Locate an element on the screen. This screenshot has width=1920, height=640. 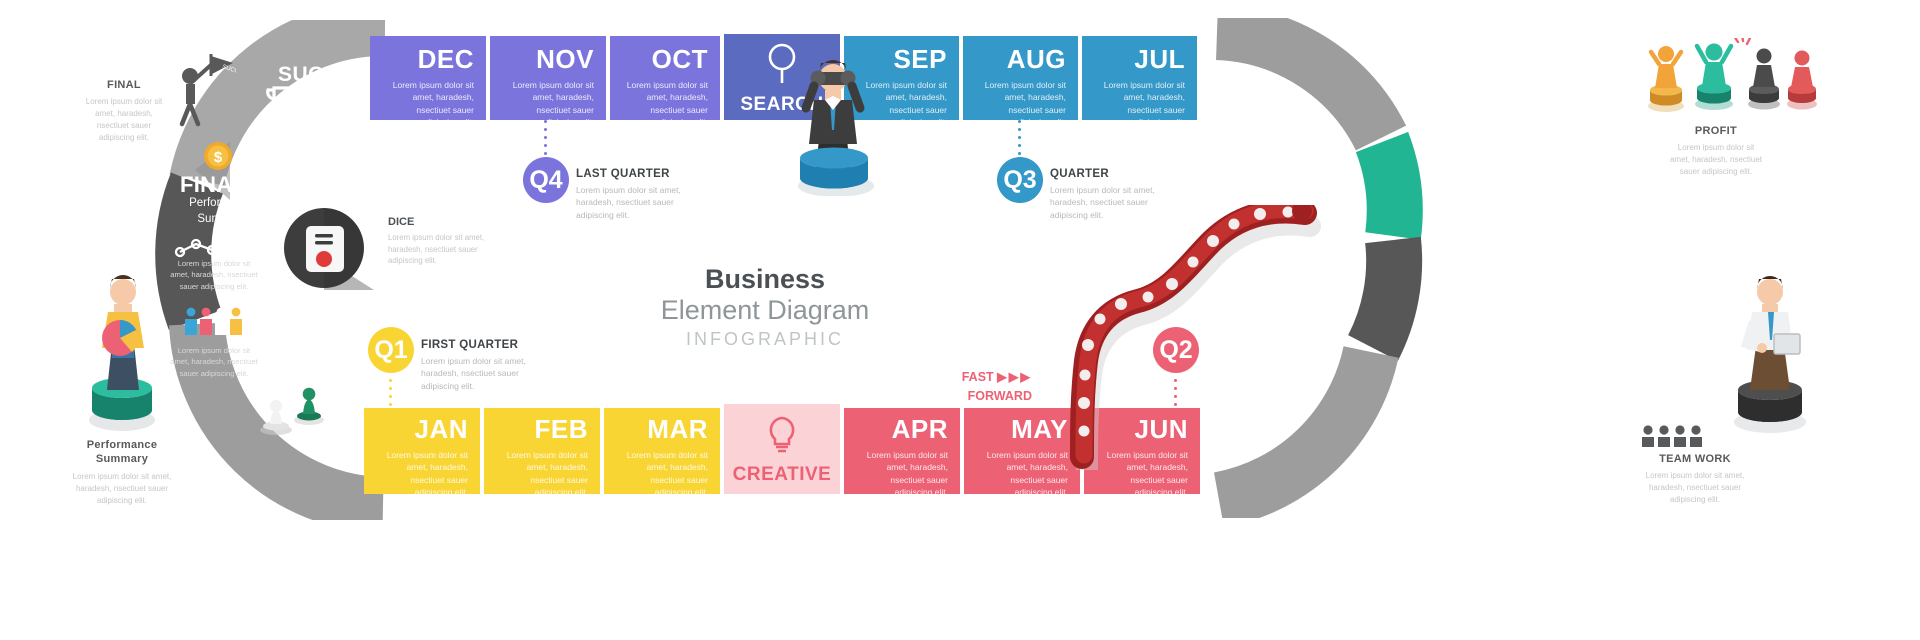
team-small-icon is located at coordinates (1672, 436).